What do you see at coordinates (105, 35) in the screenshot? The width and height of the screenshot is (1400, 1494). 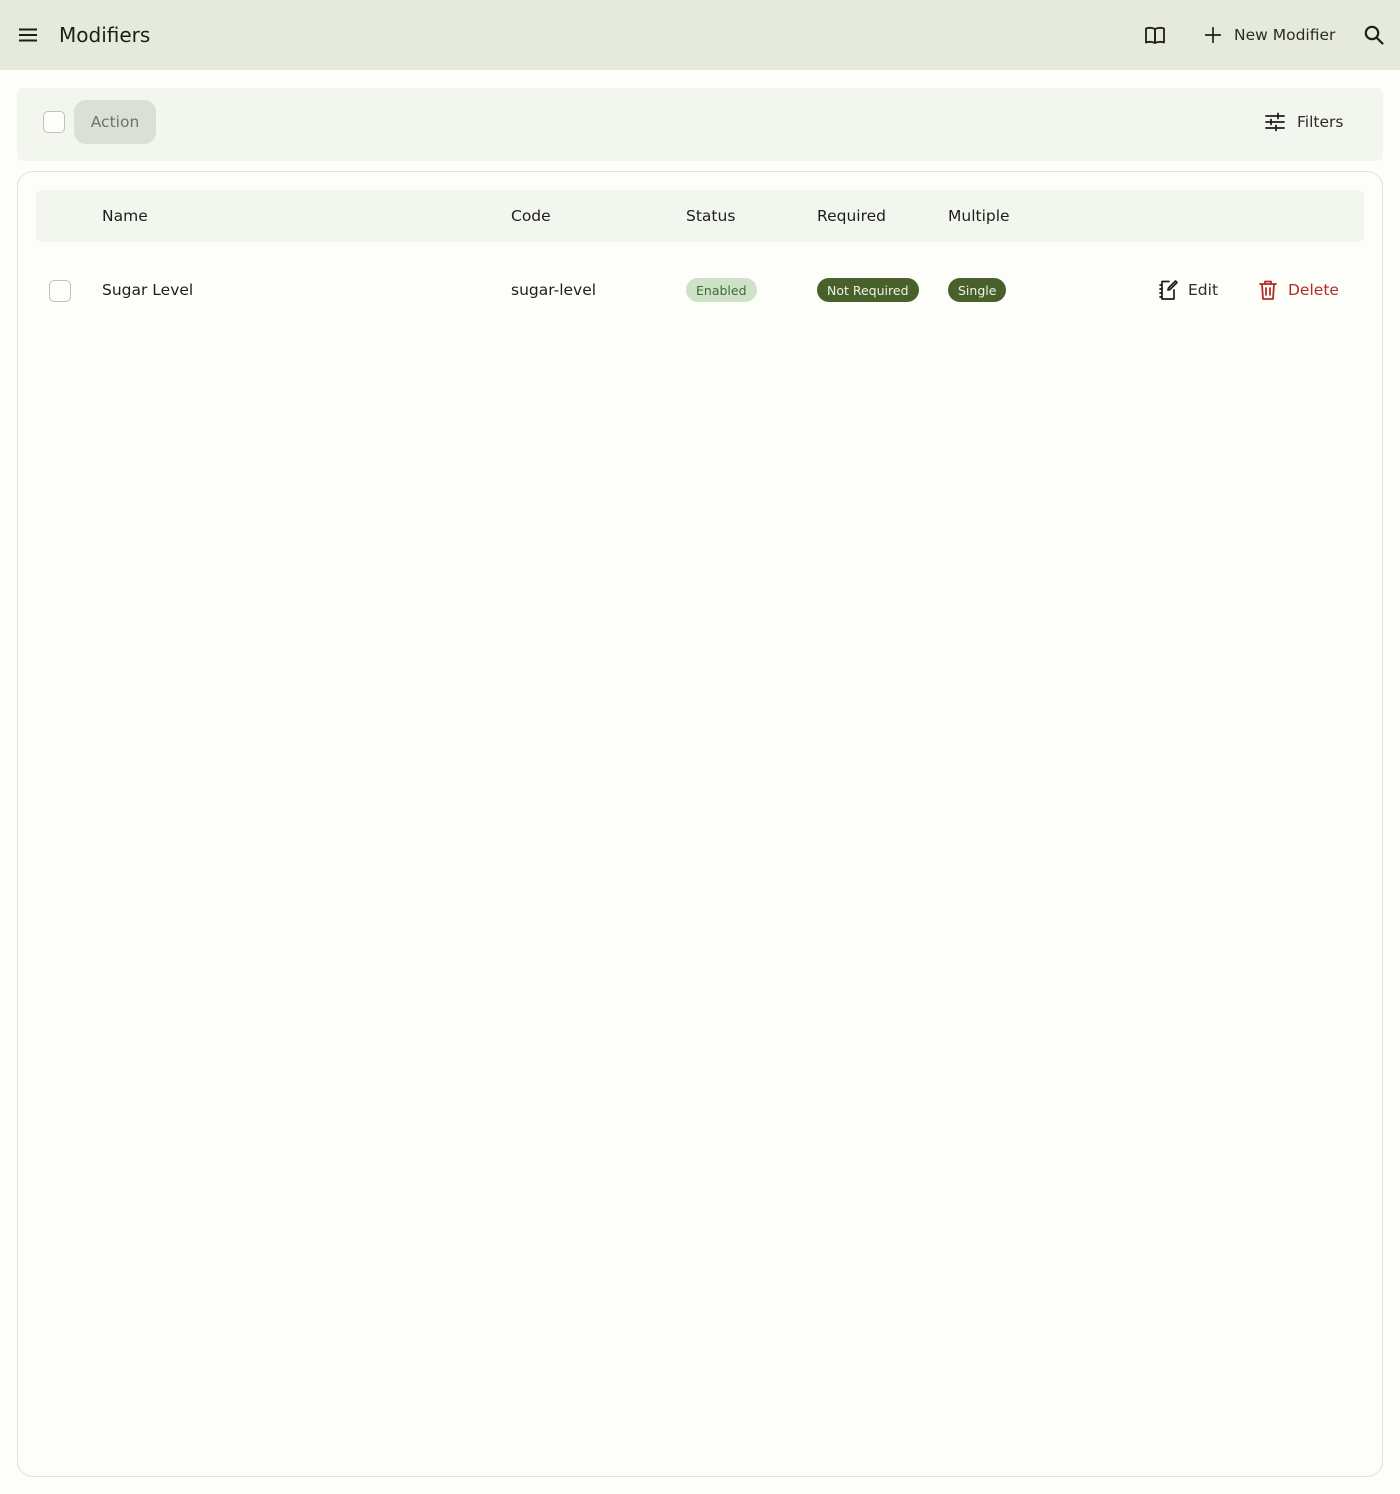 I see `page-title: Modifiers` at bounding box center [105, 35].